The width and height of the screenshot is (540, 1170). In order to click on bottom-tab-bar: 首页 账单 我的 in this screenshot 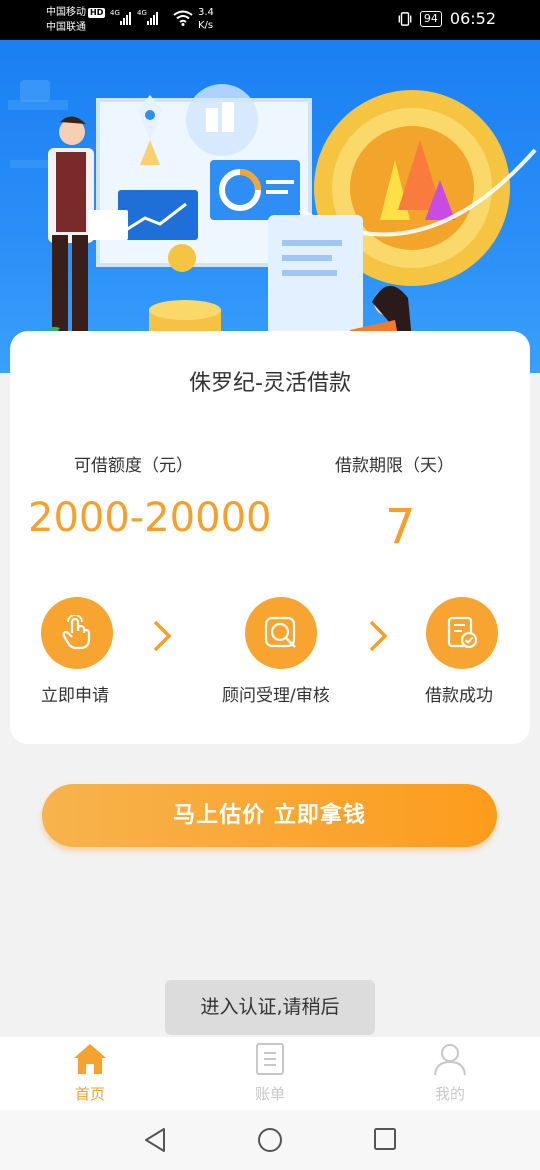, I will do `click(270, 1073)`.